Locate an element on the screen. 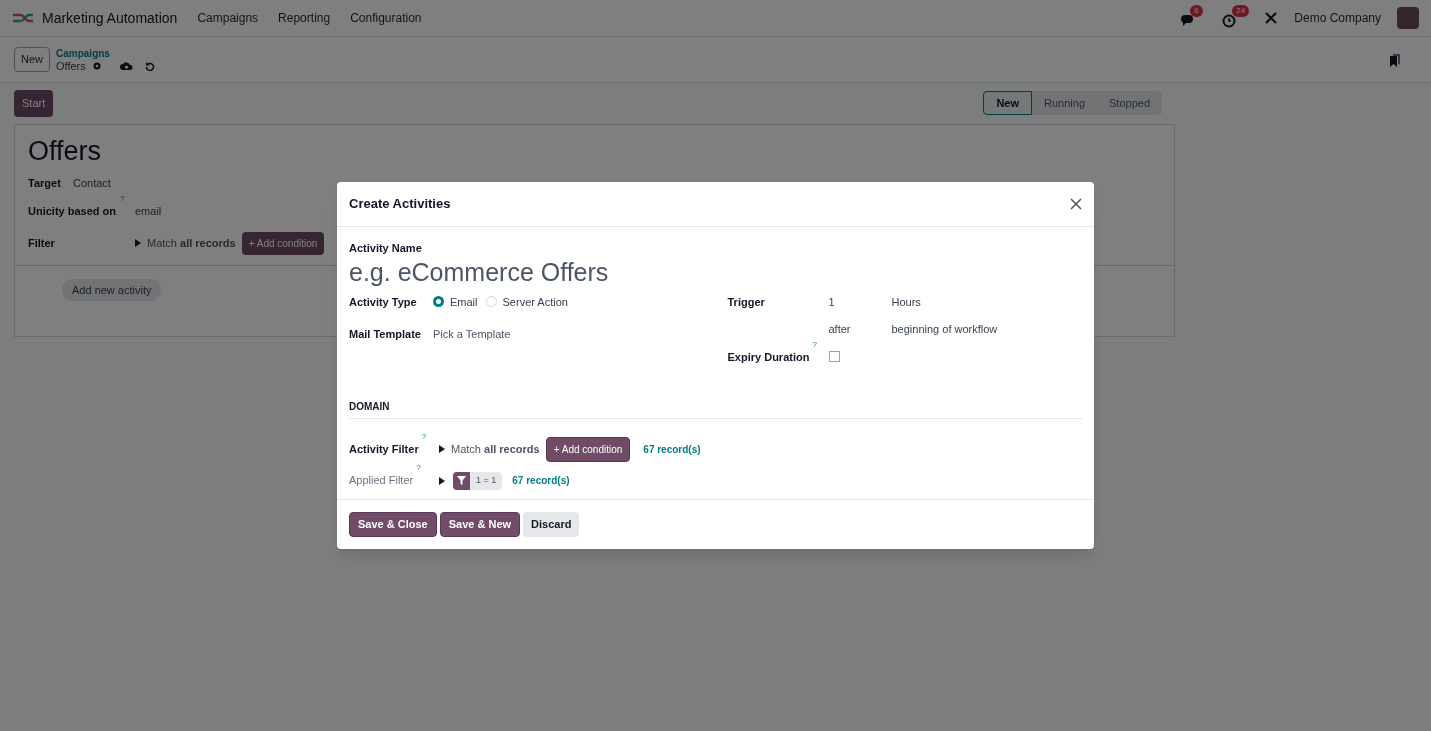 Image resolution: width=1431 pixels, height=731 pixels. bookmark-icon is located at coordinates (1395, 59).